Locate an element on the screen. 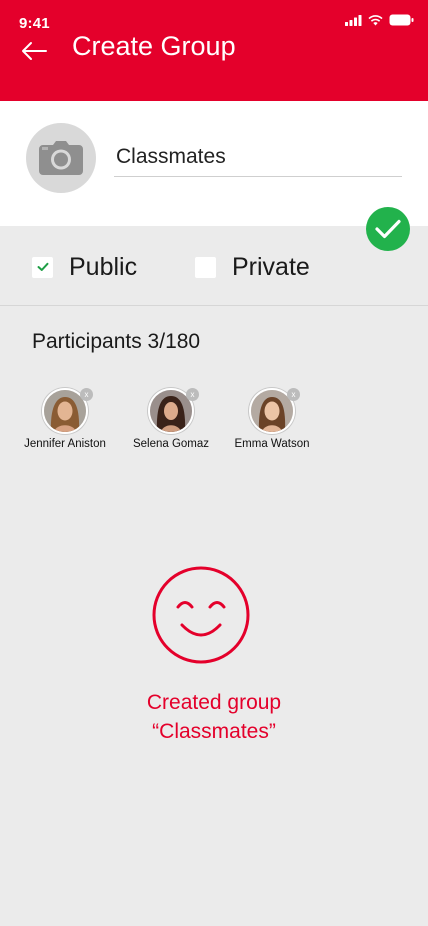  battery-icon is located at coordinates (401, 20).